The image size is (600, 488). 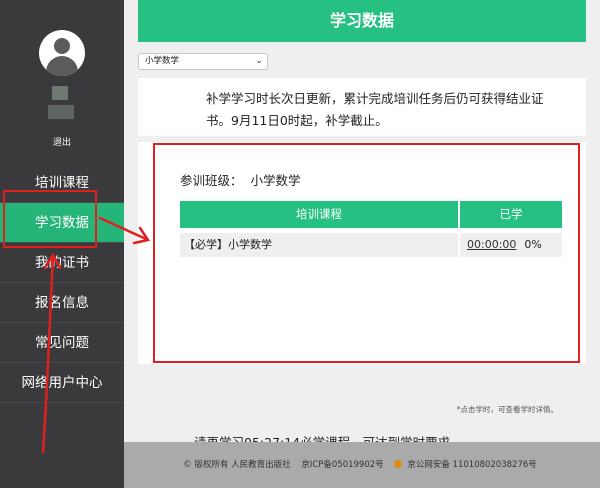 What do you see at coordinates (211, 180) in the screenshot?
I see `class-label: 参训班级：` at bounding box center [211, 180].